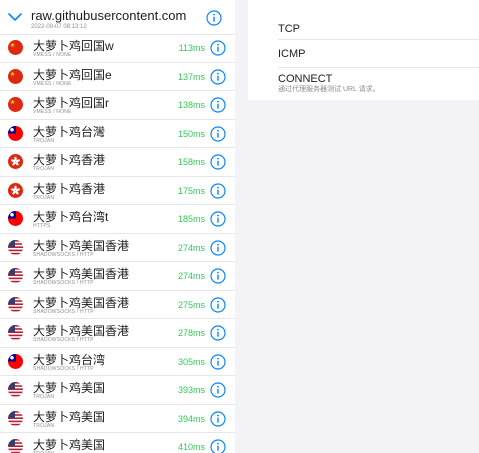  Describe the element at coordinates (117, 134) in the screenshot. I see `proxy-row: 大萝卜鸡台灣 TROJAN 150ms` at that location.